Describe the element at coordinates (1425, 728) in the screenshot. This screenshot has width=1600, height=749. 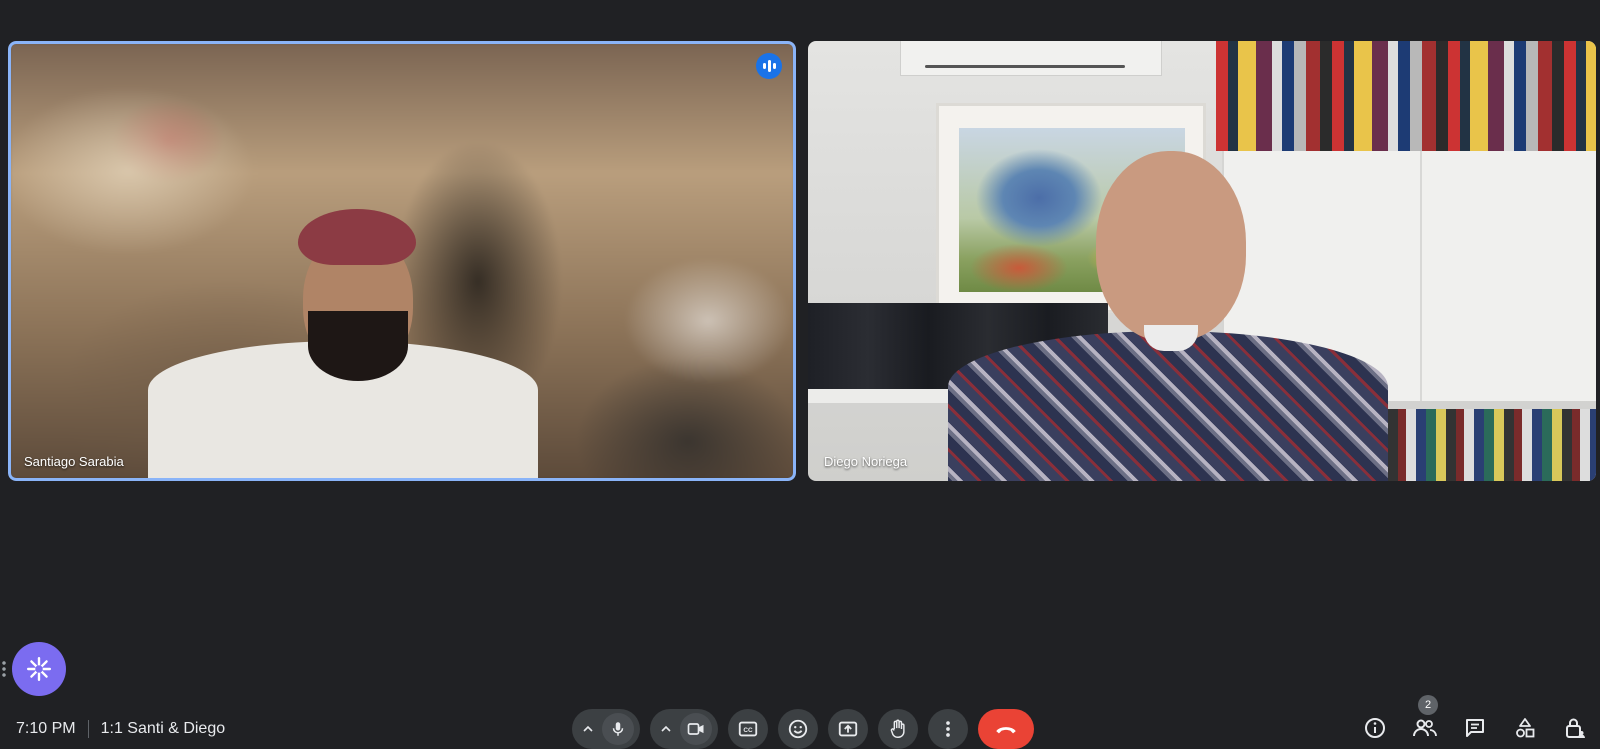
I see `people-icon` at that location.